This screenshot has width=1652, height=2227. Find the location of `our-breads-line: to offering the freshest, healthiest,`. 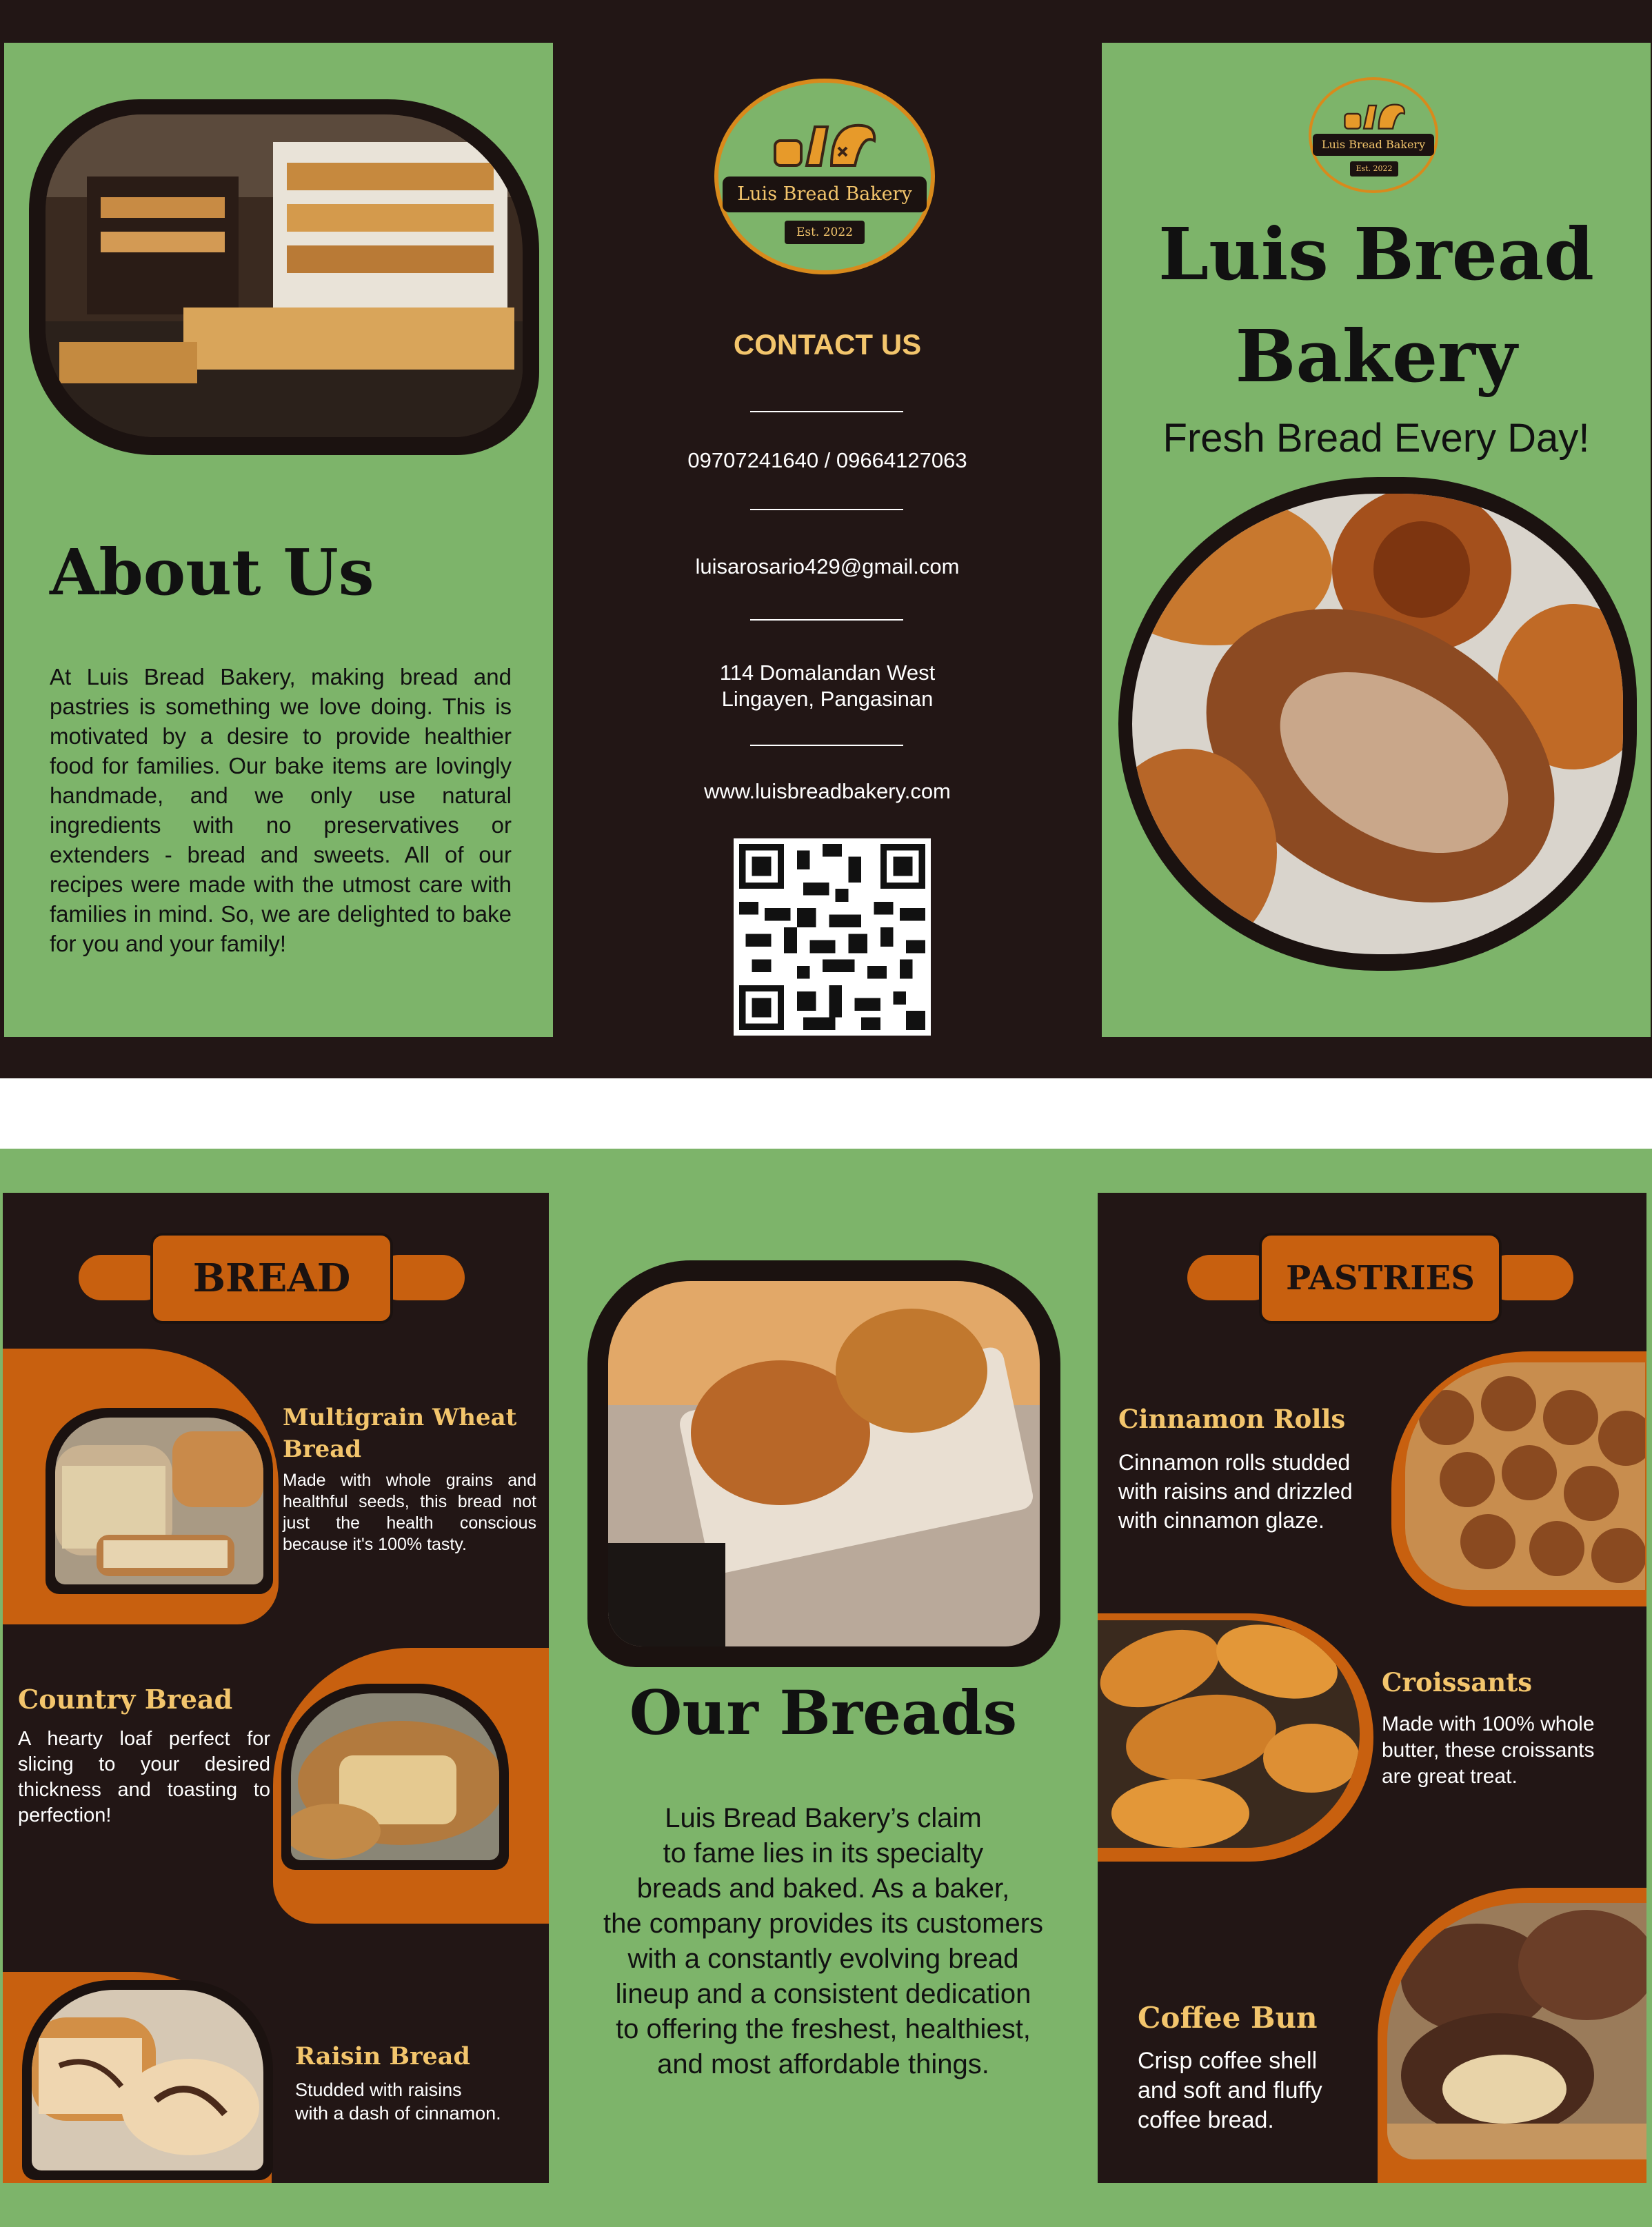

our-breads-line: to offering the freshest, healthiest, is located at coordinates (823, 2029).